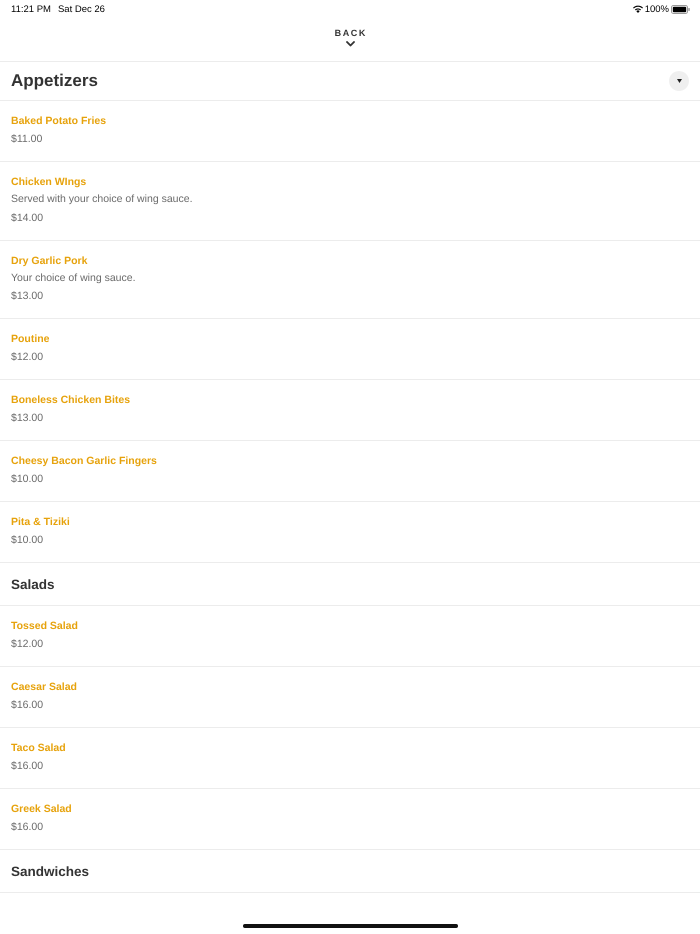 This screenshot has width=700, height=934. Describe the element at coordinates (680, 9) in the screenshot. I see `battery-icon` at that location.